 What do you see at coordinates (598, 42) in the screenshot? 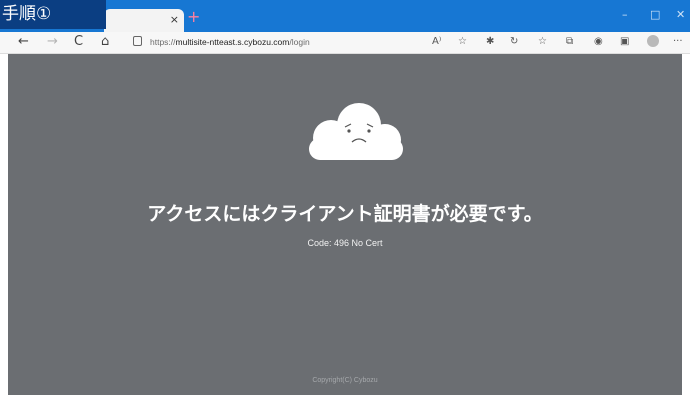
I see `account-icon: ◉` at bounding box center [598, 42].